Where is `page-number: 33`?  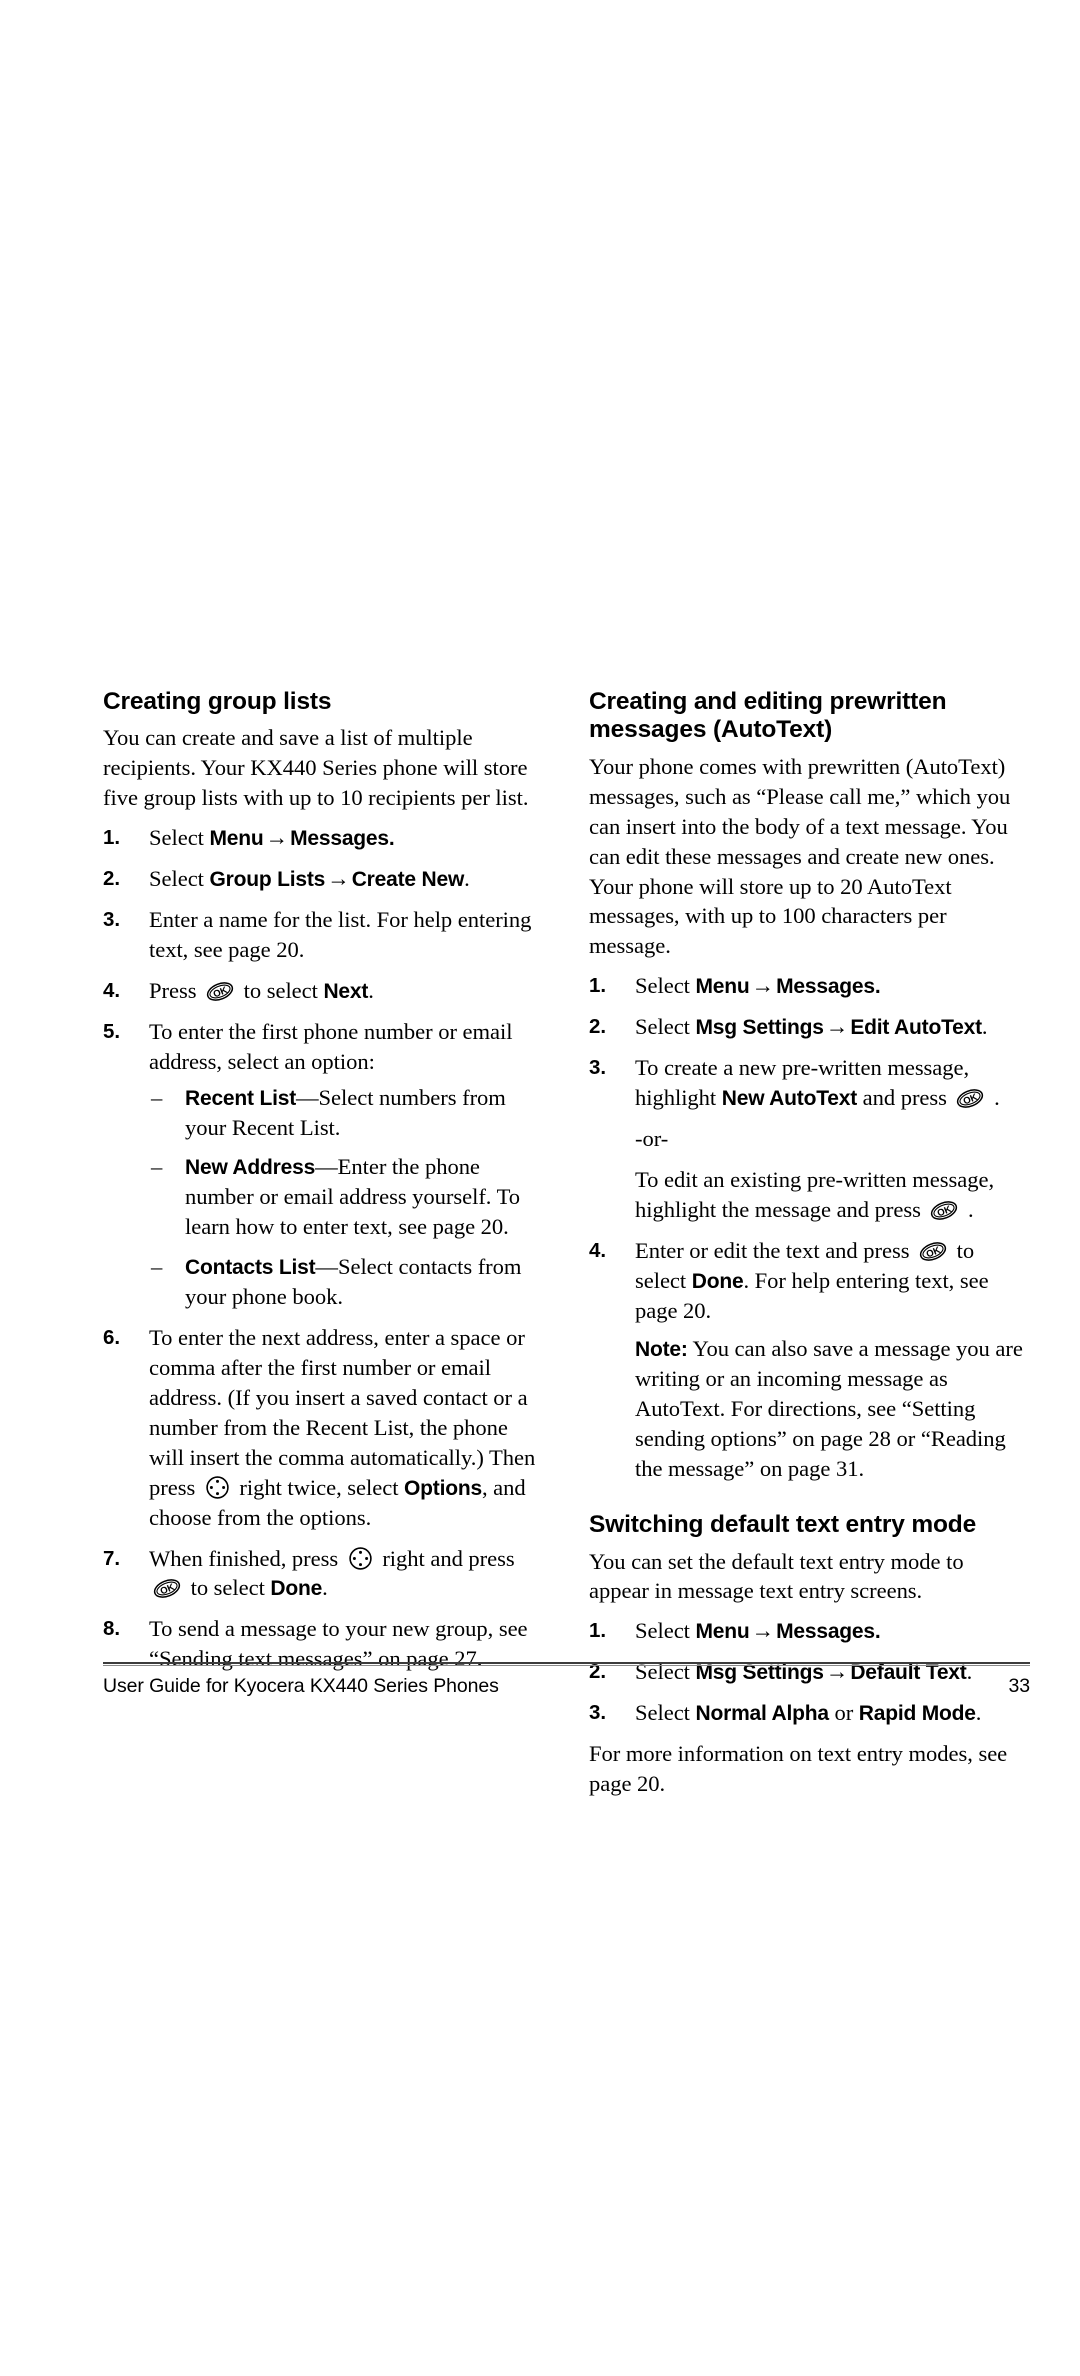 page-number: 33 is located at coordinates (1019, 1686).